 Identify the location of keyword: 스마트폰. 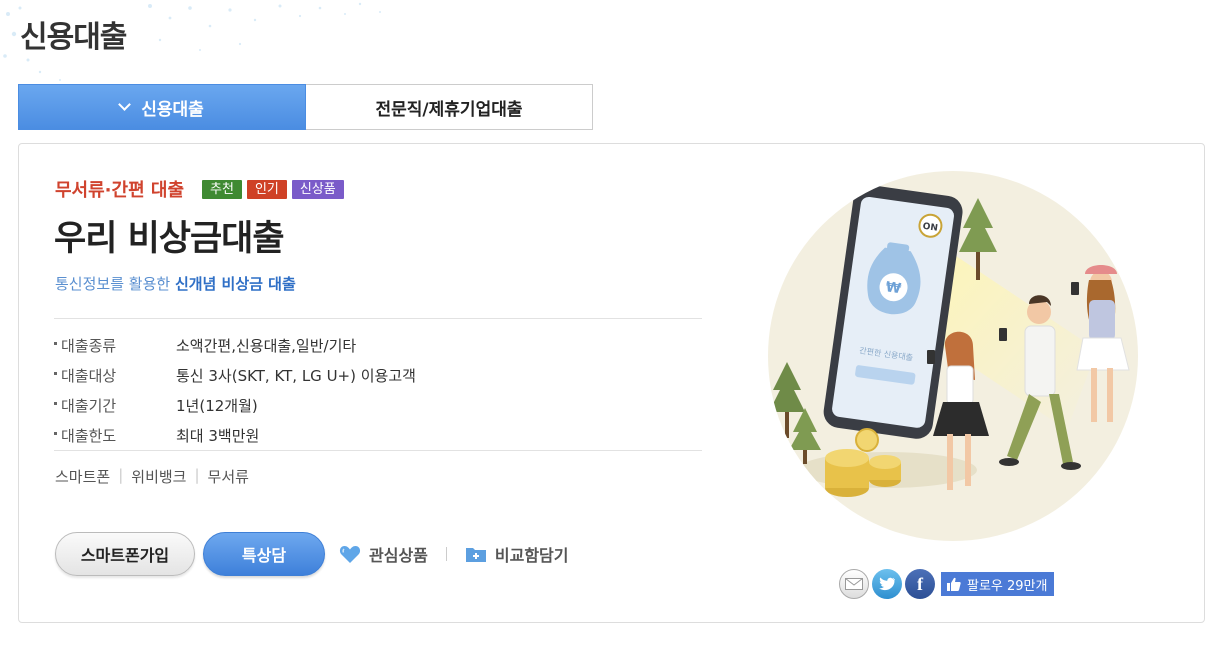
(83, 477).